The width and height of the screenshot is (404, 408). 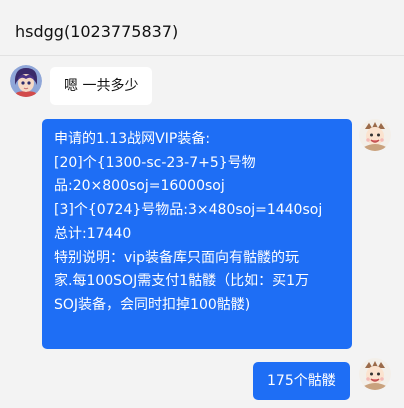 What do you see at coordinates (177, 257) in the screenshot?
I see `message-line: 特别说明：vip装备库只面向有骷髅的玩` at bounding box center [177, 257].